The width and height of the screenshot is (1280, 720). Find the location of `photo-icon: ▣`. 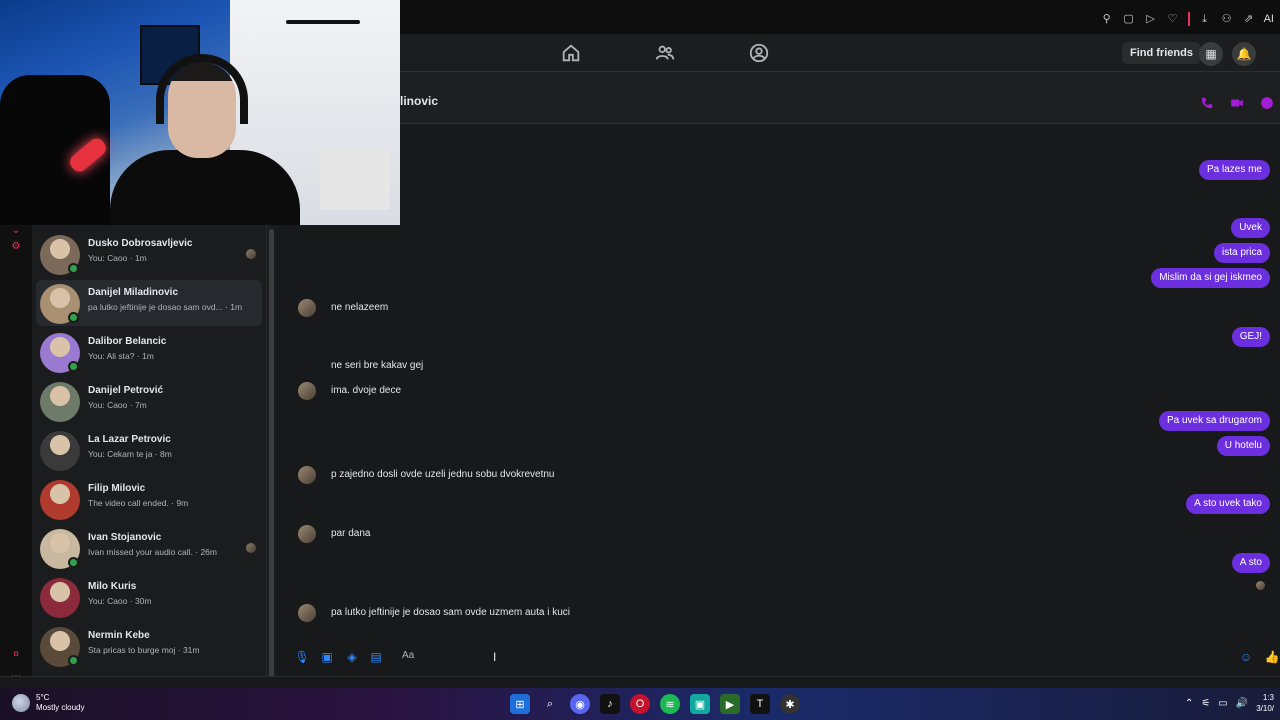

photo-icon: ▣ is located at coordinates (327, 657).